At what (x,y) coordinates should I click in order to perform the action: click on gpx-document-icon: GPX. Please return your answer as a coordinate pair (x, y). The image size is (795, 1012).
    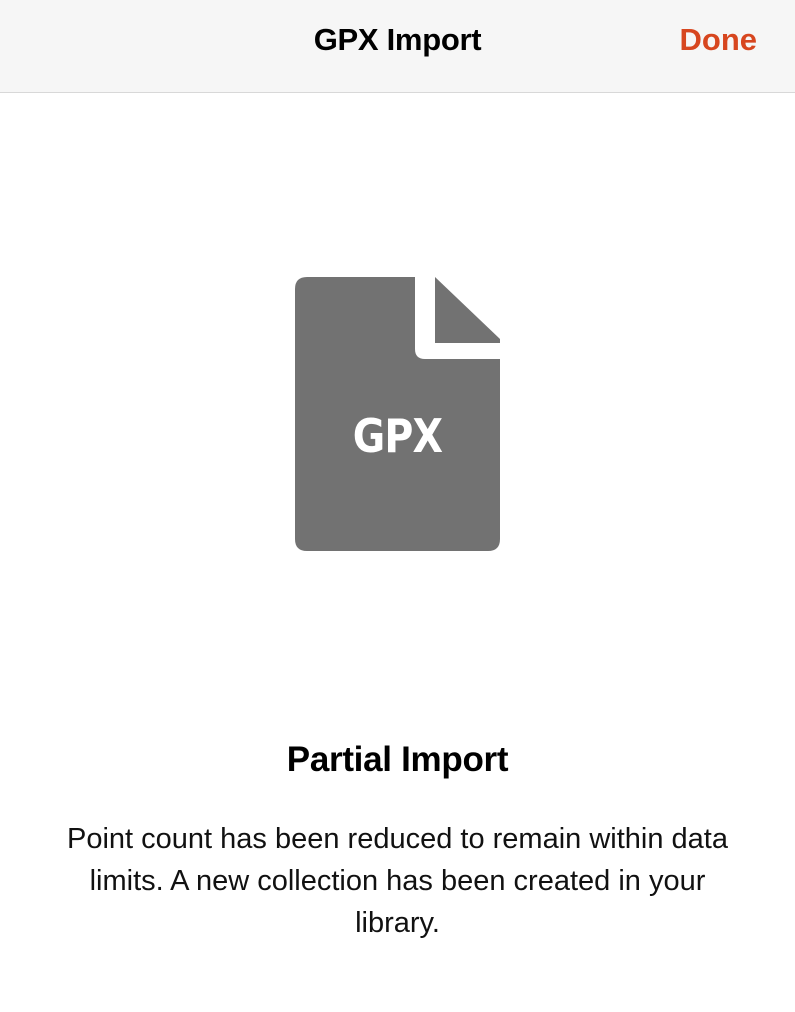
    Looking at the image, I should click on (397, 414).